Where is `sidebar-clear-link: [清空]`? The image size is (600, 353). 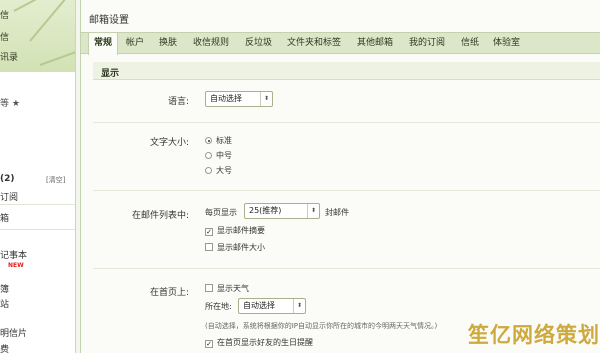
sidebar-clear-link: [清空] is located at coordinates (55, 180).